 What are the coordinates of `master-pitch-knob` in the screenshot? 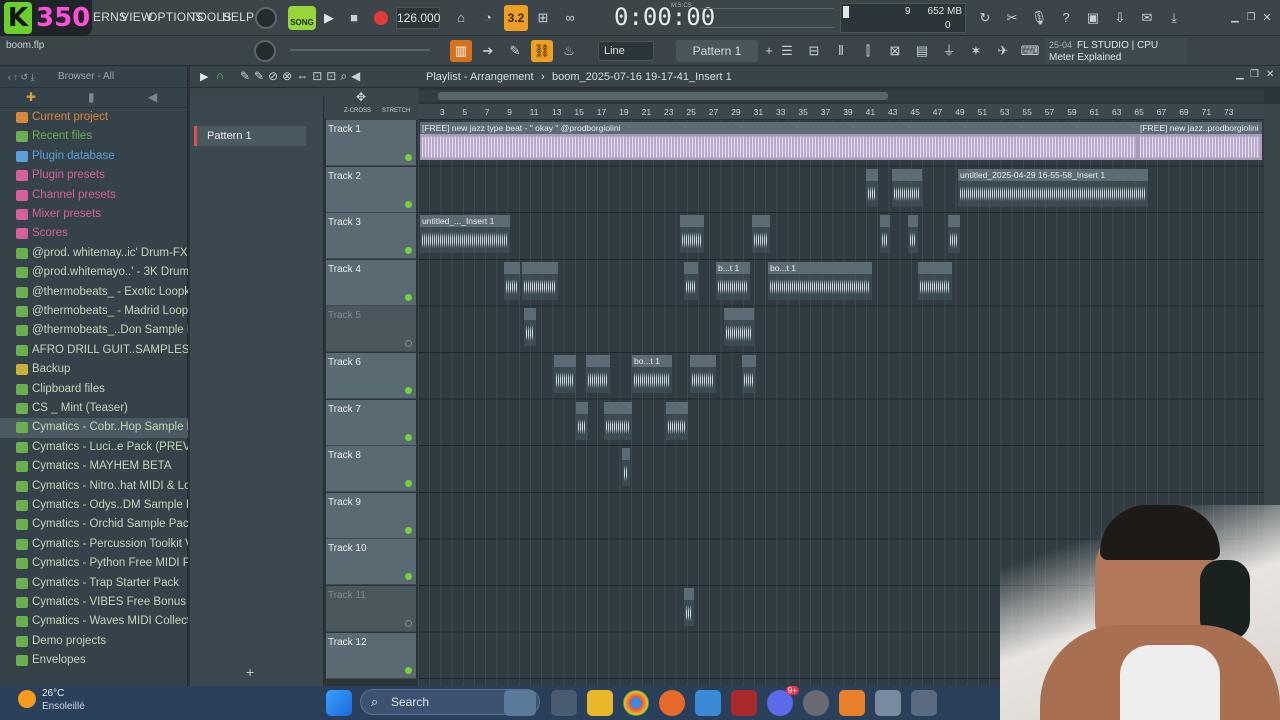 It's located at (265, 51).